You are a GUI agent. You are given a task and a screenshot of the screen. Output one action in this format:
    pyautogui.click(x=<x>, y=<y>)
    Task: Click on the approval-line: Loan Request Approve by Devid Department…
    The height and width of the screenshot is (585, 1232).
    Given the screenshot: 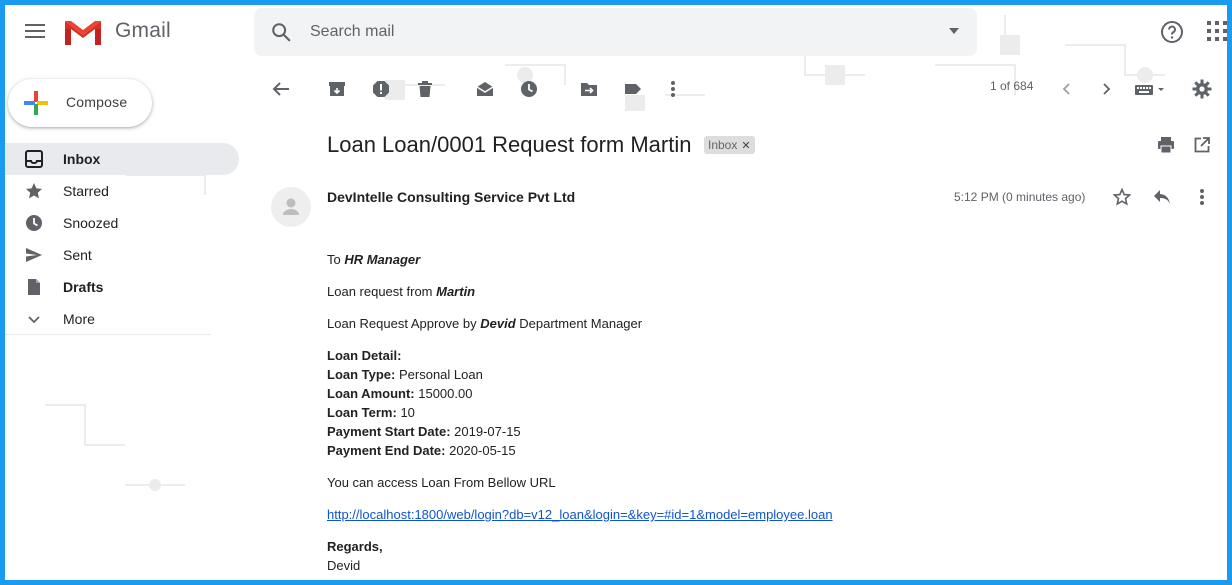 What is the action you would take?
    pyautogui.click(x=757, y=323)
    